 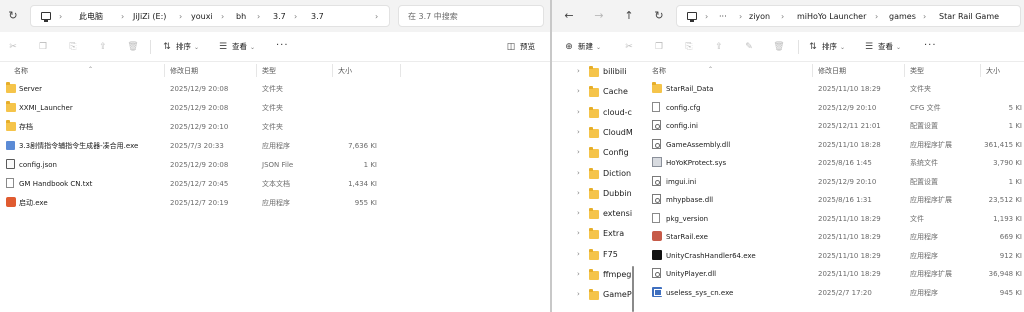 I want to click on breadcrumb-ellipsis: ···, so click(x=723, y=16).